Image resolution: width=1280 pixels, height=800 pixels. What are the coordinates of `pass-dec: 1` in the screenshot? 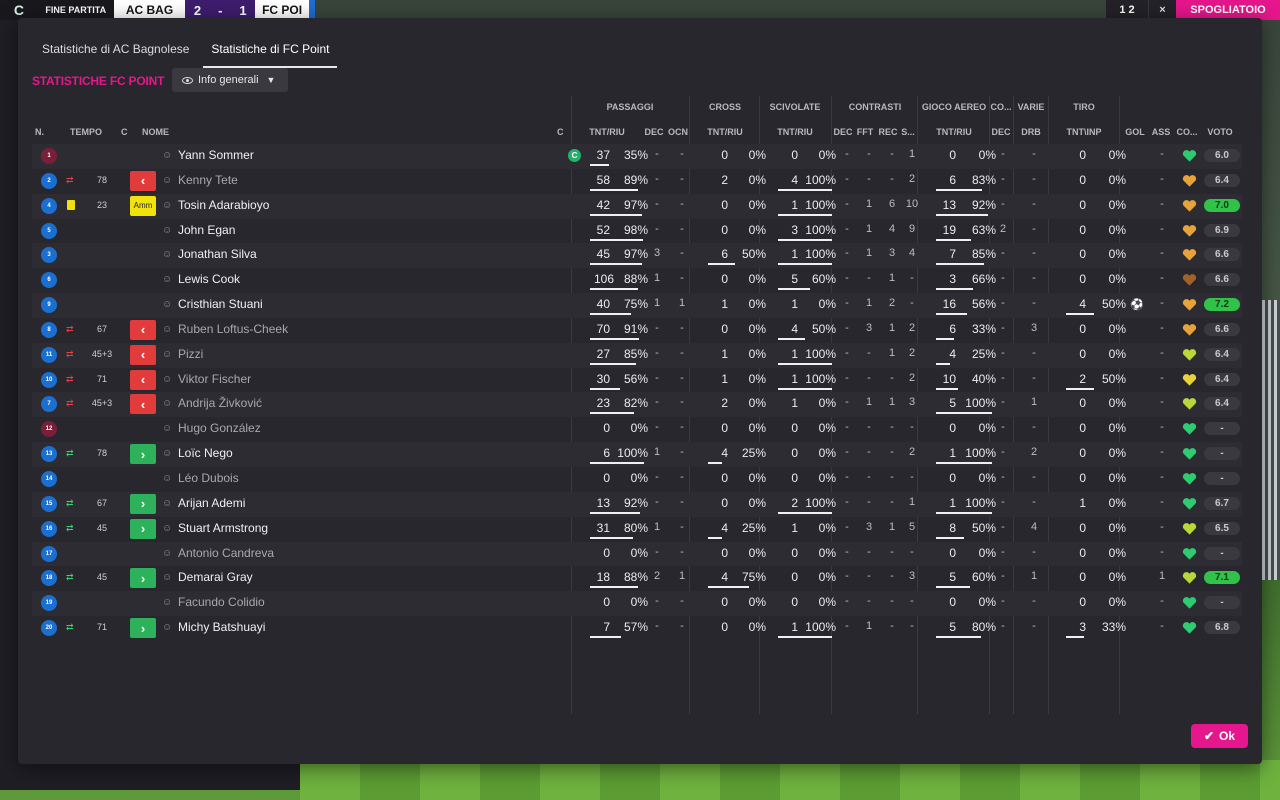 It's located at (657, 452).